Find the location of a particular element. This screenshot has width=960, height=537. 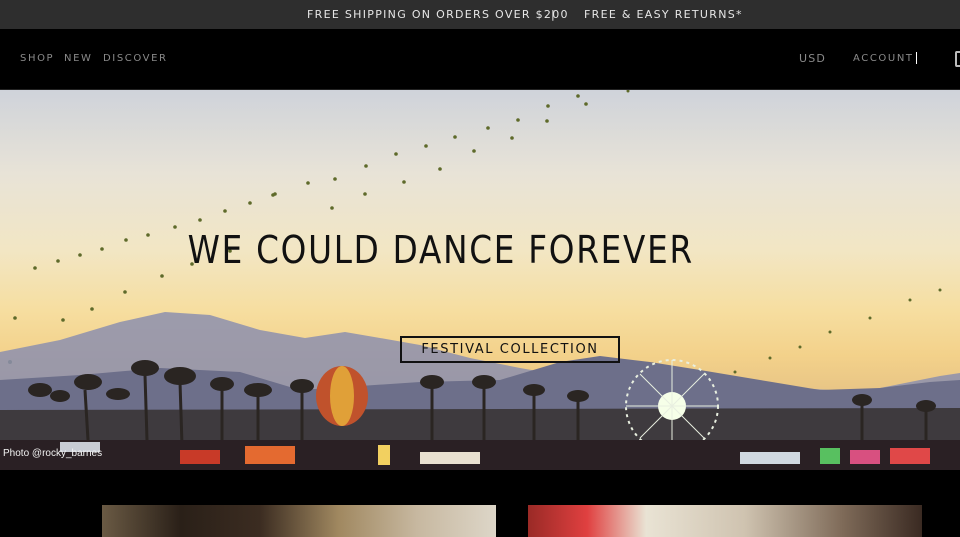

nav-divider is located at coordinates (916, 58).